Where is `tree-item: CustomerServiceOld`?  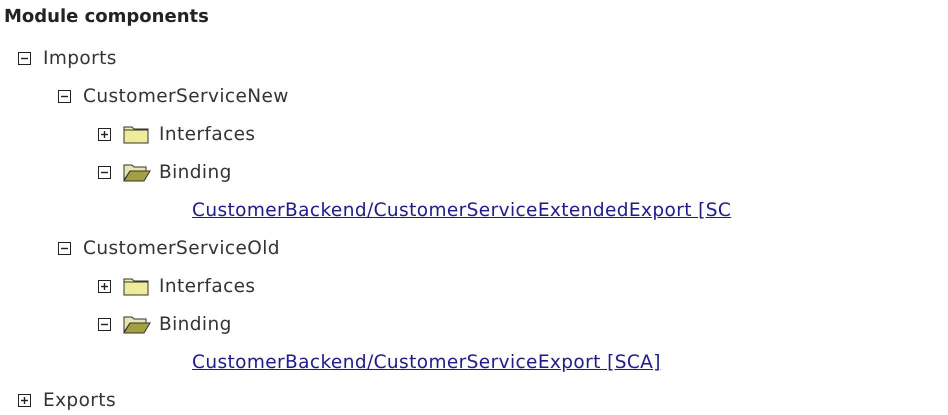
tree-item: CustomerServiceOld is located at coordinates (181, 248).